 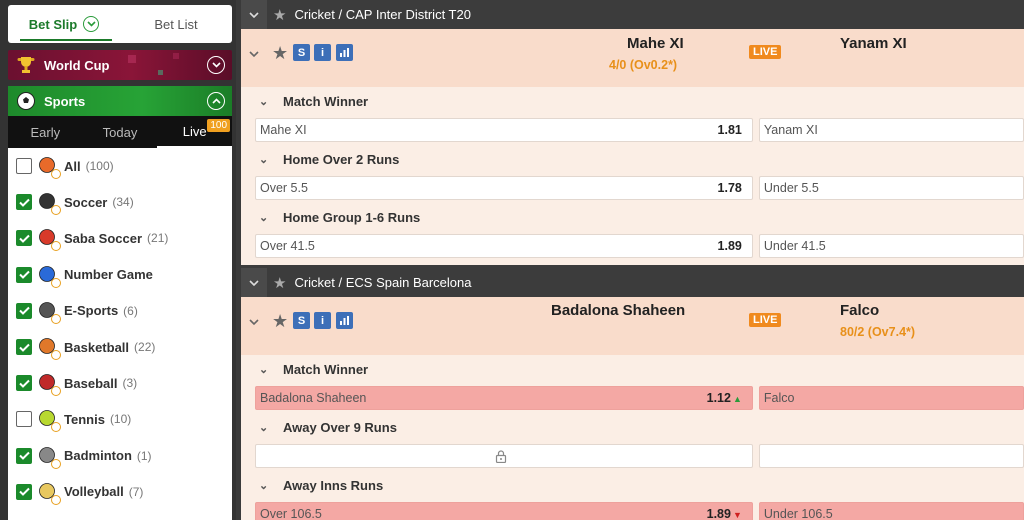 I want to click on odds-row: Mahe XI 1.81 Yanam XI, so click(x=632, y=130).